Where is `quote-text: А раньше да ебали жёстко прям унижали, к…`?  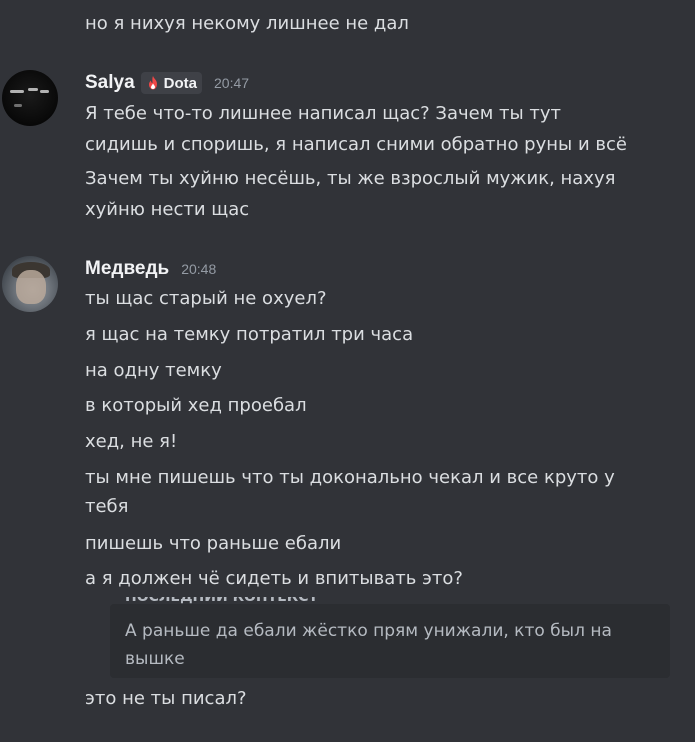 quote-text: А раньше да ебали жёстко прям унижали, к… is located at coordinates (368, 645).